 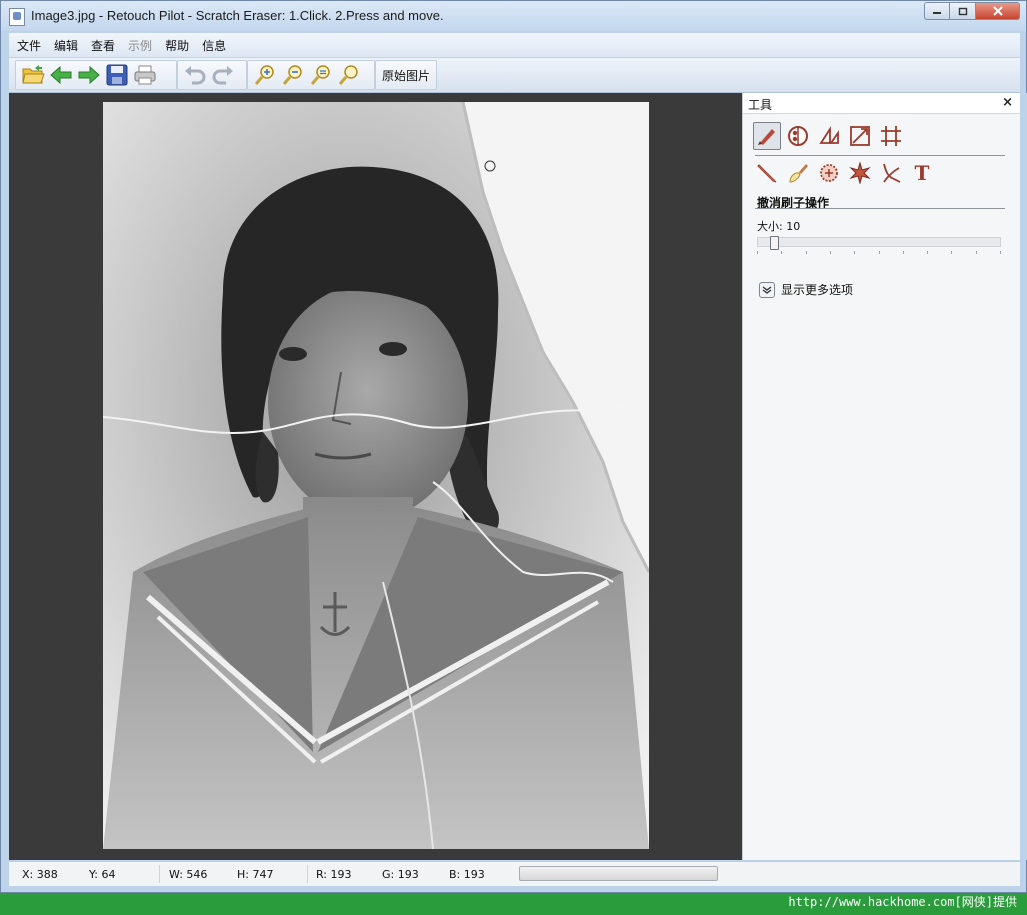 What do you see at coordinates (767, 289) in the screenshot?
I see `chevron-down-icon` at bounding box center [767, 289].